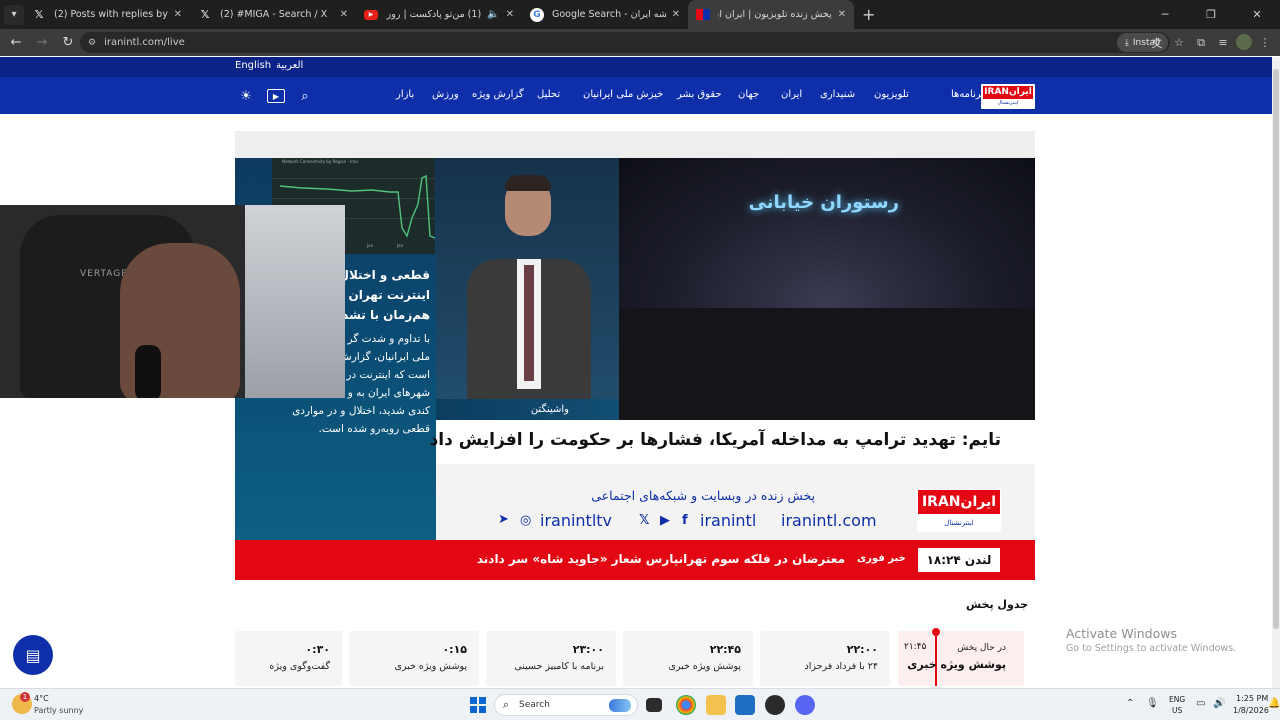  Describe the element at coordinates (967, 94) in the screenshot. I see `nav-programs: برنامه‌ها` at that location.